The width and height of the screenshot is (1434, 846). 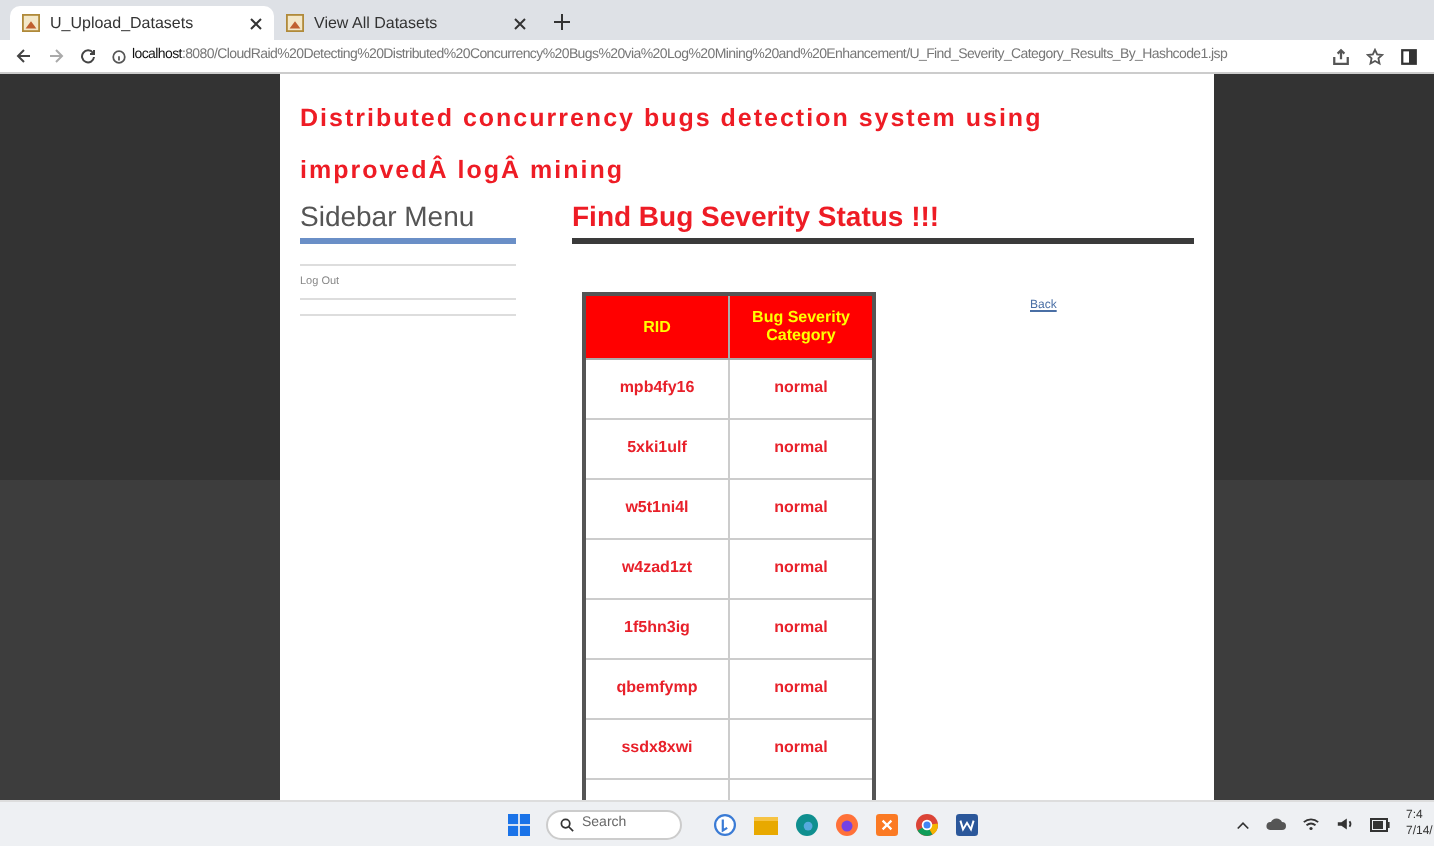 What do you see at coordinates (1380, 824) in the screenshot?
I see `battery-icon` at bounding box center [1380, 824].